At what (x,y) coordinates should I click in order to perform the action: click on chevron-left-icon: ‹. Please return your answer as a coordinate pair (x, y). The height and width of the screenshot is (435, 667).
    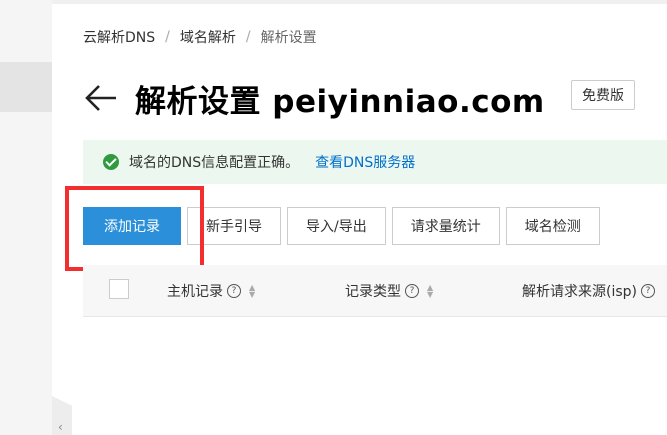
    Looking at the image, I should click on (60, 427).